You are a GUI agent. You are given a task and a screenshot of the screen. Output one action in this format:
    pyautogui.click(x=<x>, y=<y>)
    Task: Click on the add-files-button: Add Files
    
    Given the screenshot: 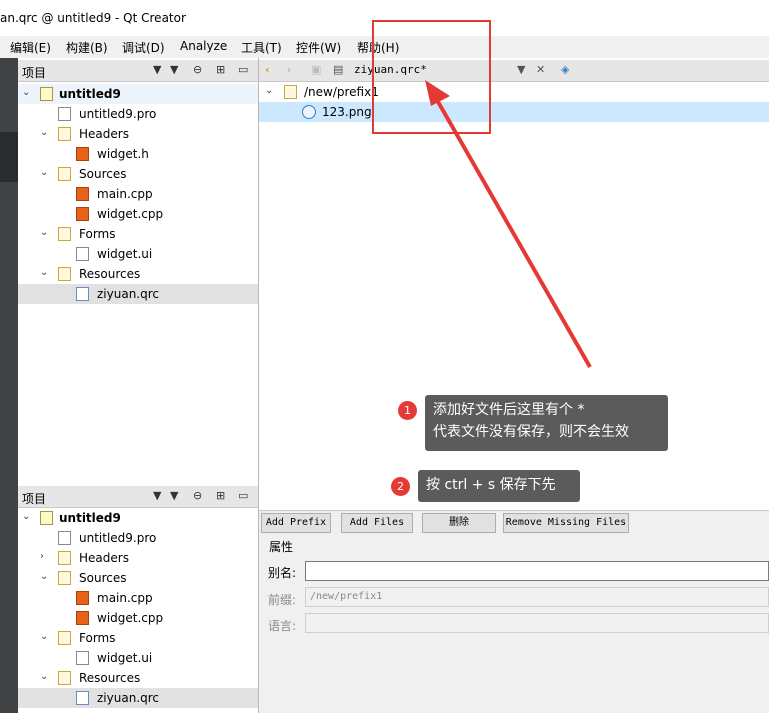 What is the action you would take?
    pyautogui.click(x=377, y=523)
    